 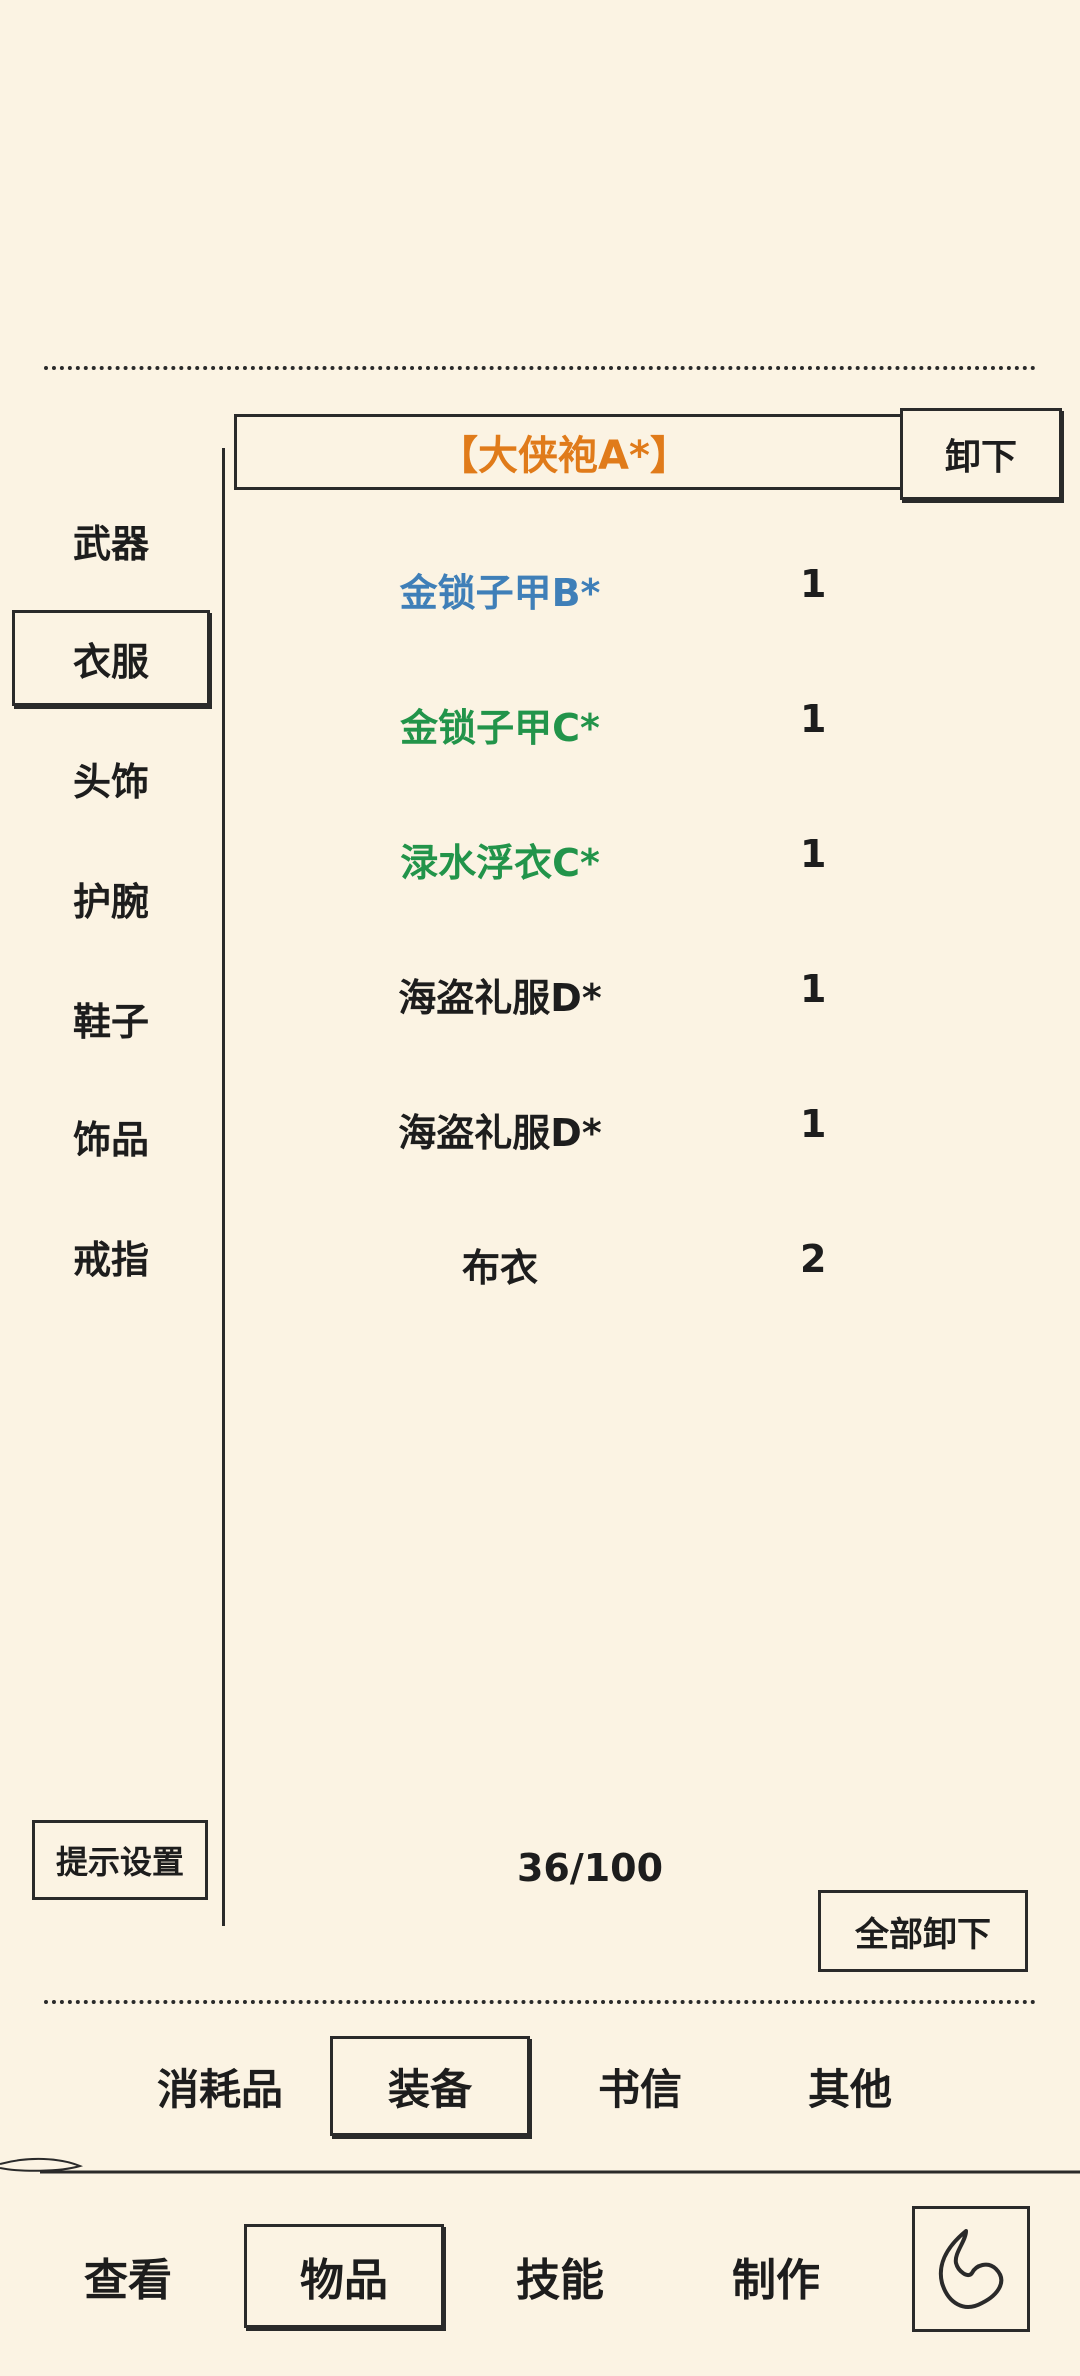 What do you see at coordinates (120, 1860) in the screenshot?
I see `hint-settings-button: 提示设置` at bounding box center [120, 1860].